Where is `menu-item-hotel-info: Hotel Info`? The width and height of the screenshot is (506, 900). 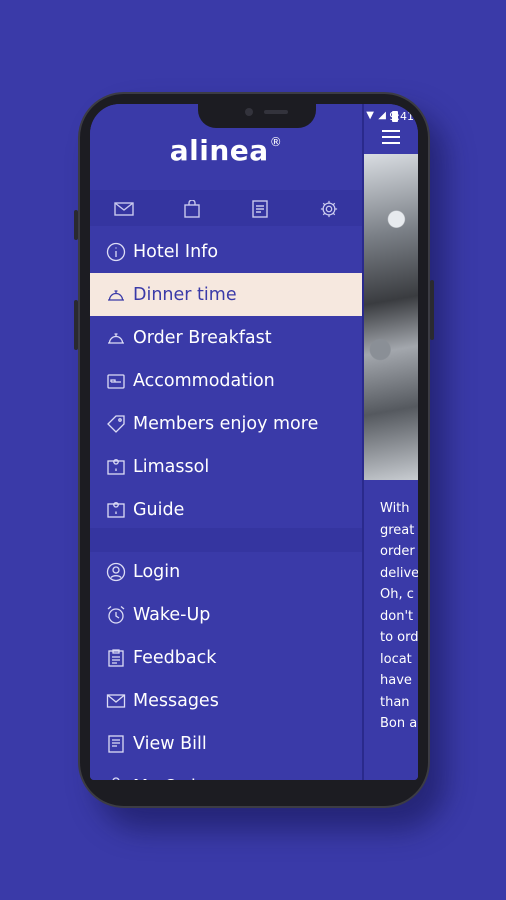
menu-item-hotel-info: Hotel Info is located at coordinates (226, 251).